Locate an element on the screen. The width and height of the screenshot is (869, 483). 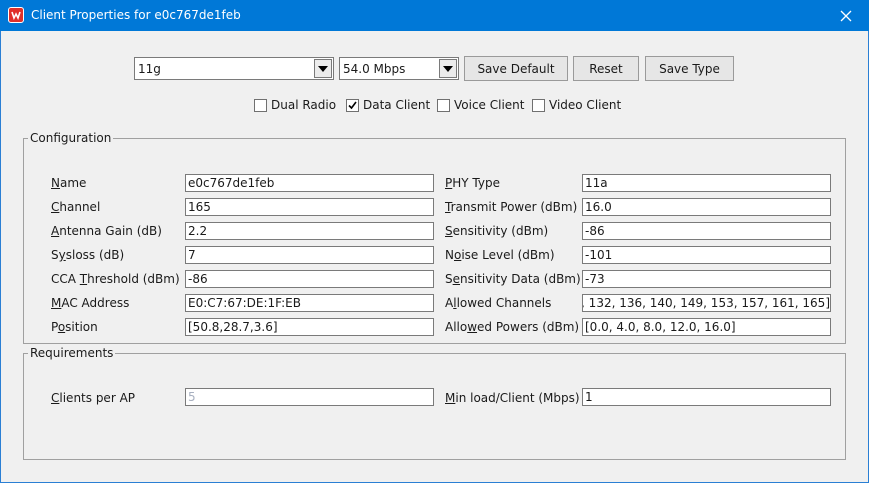
requirements-title: Requirements is located at coordinates (72, 353).